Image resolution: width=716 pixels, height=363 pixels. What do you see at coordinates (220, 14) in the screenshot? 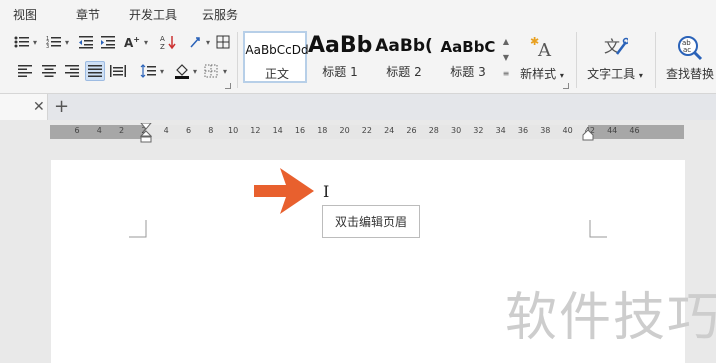
I see `menu-cloud-service: 云服务` at bounding box center [220, 14].